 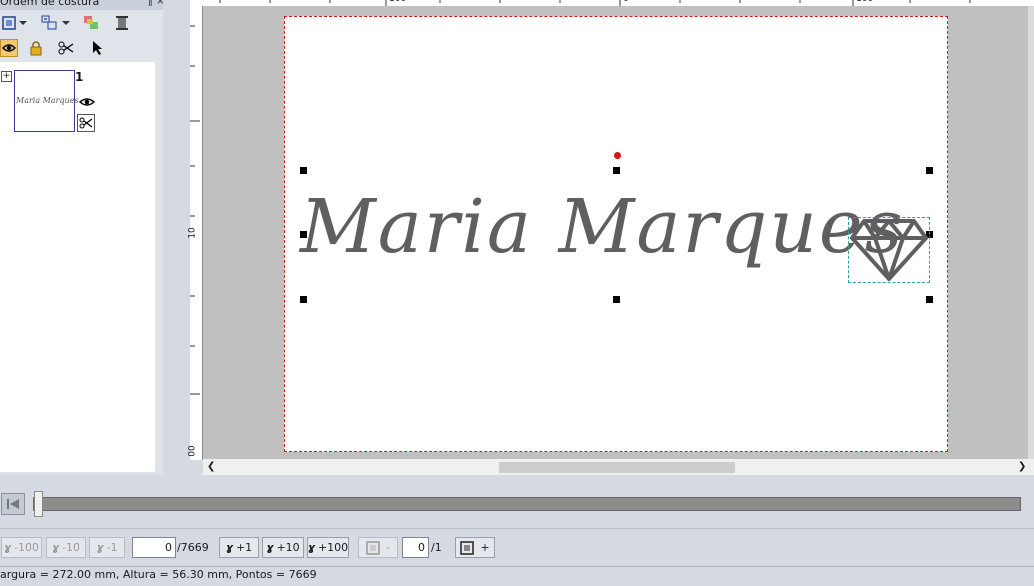 What do you see at coordinates (36, 48) in the screenshot?
I see `lock-icon` at bounding box center [36, 48].